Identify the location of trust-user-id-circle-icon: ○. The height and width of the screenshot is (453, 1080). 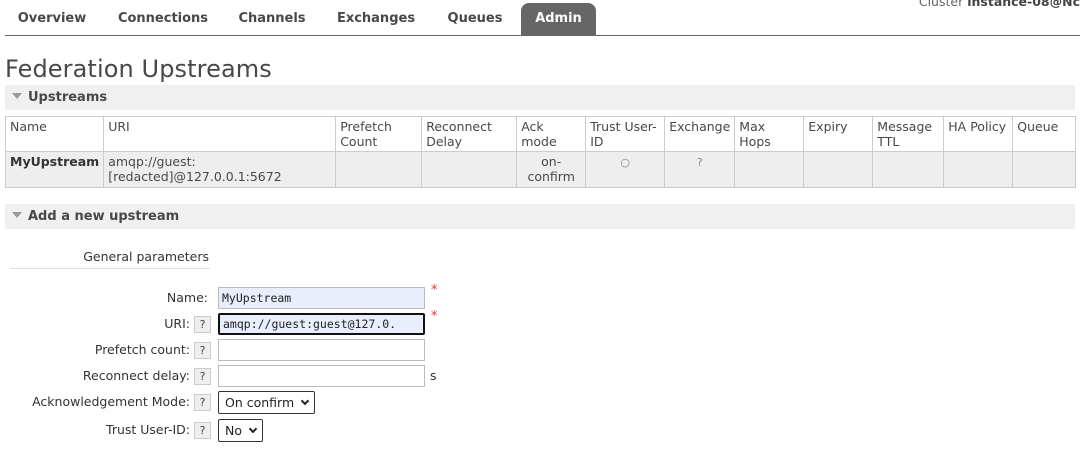
(625, 162).